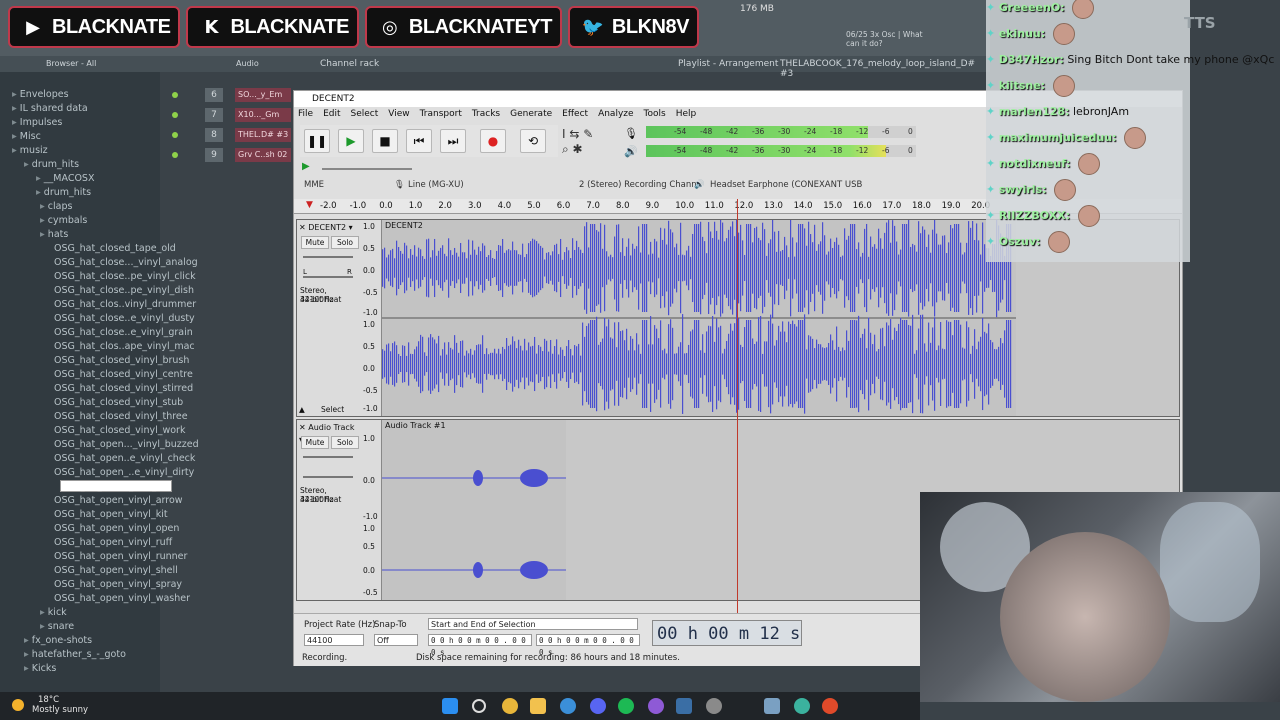 The width and height of the screenshot is (1280, 720). Describe the element at coordinates (334, 640) in the screenshot. I see `project-rate-select: 44100` at that location.